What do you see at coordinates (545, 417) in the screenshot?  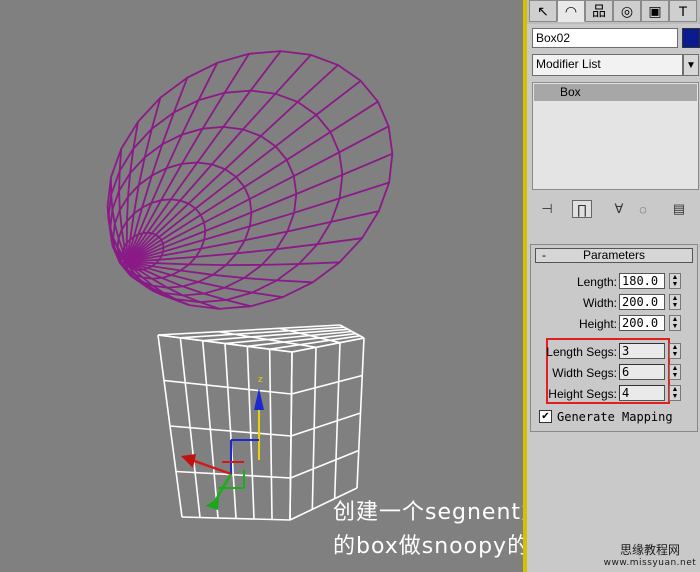 I see `checkmark-icon: ✔` at bounding box center [545, 417].